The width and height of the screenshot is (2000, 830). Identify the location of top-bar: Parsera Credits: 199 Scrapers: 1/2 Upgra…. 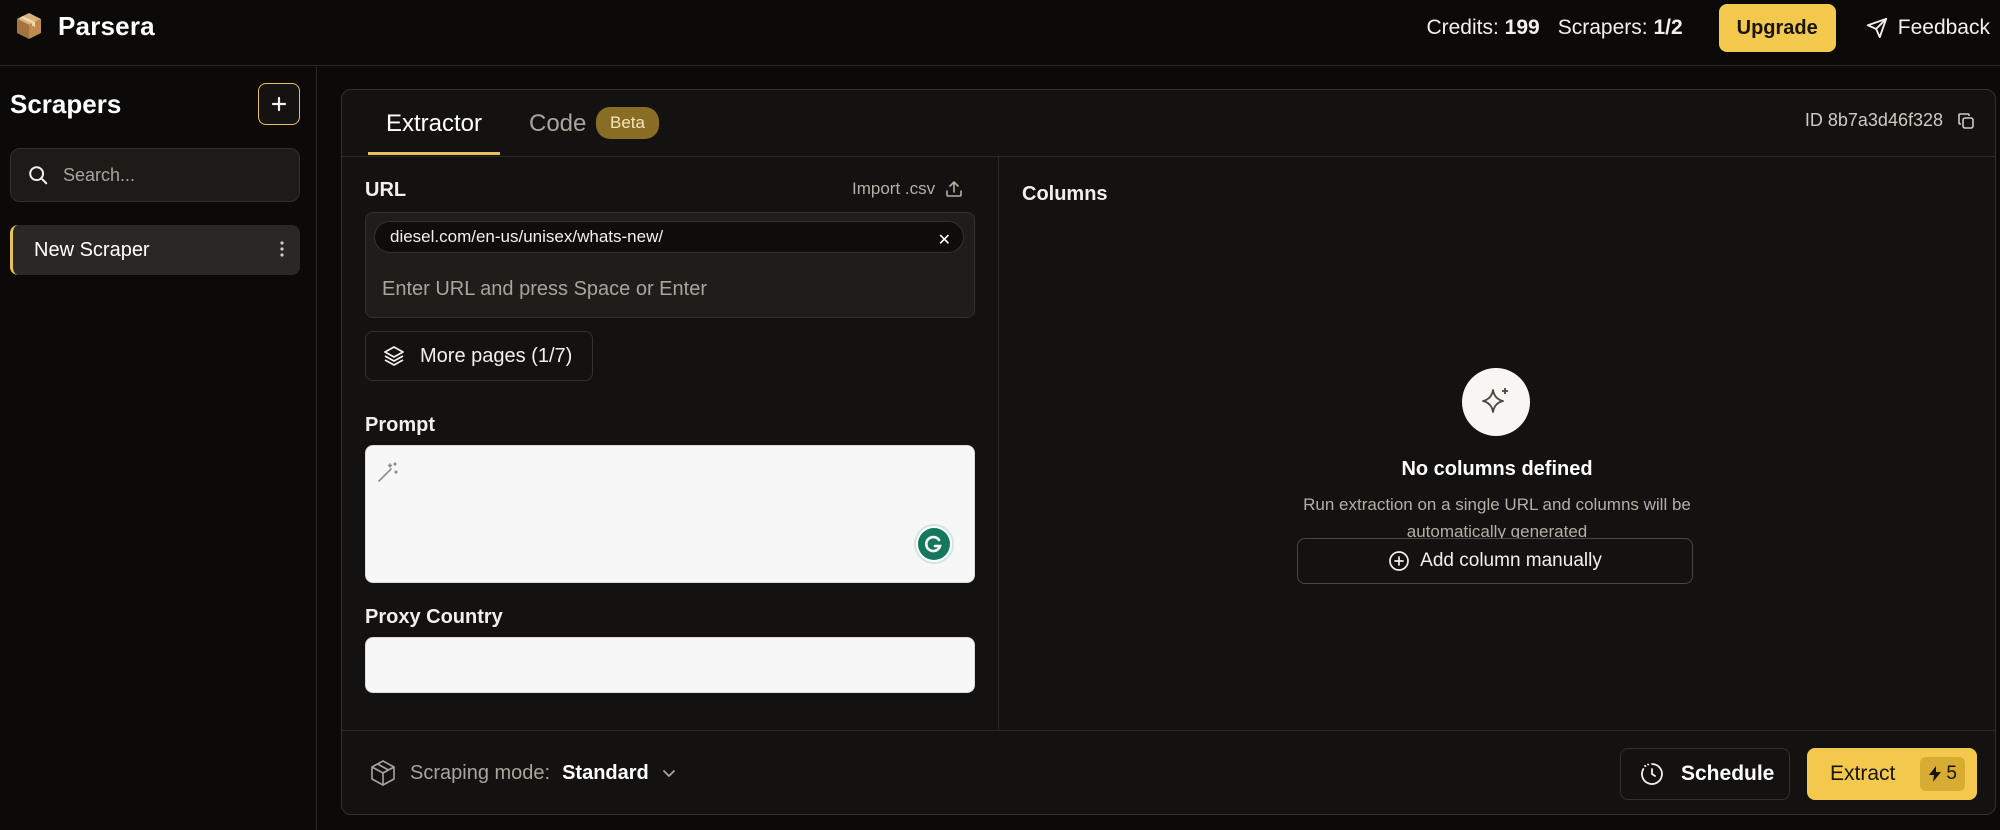
(1000, 33).